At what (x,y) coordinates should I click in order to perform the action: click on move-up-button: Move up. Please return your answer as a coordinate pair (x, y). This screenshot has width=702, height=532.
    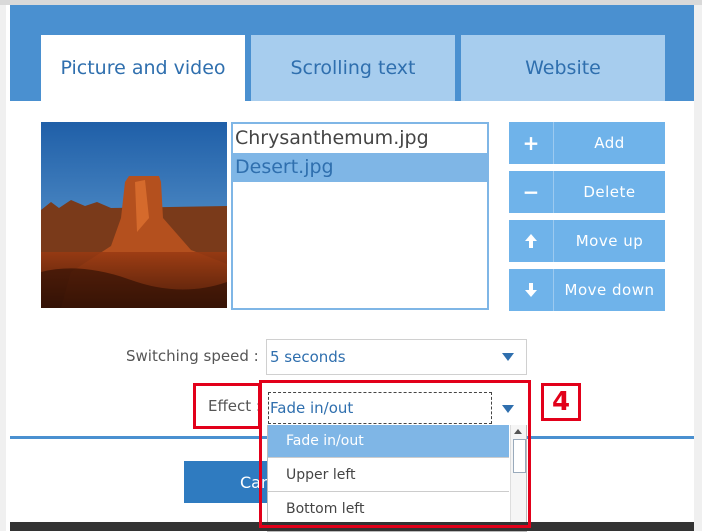
    Looking at the image, I should click on (587, 241).